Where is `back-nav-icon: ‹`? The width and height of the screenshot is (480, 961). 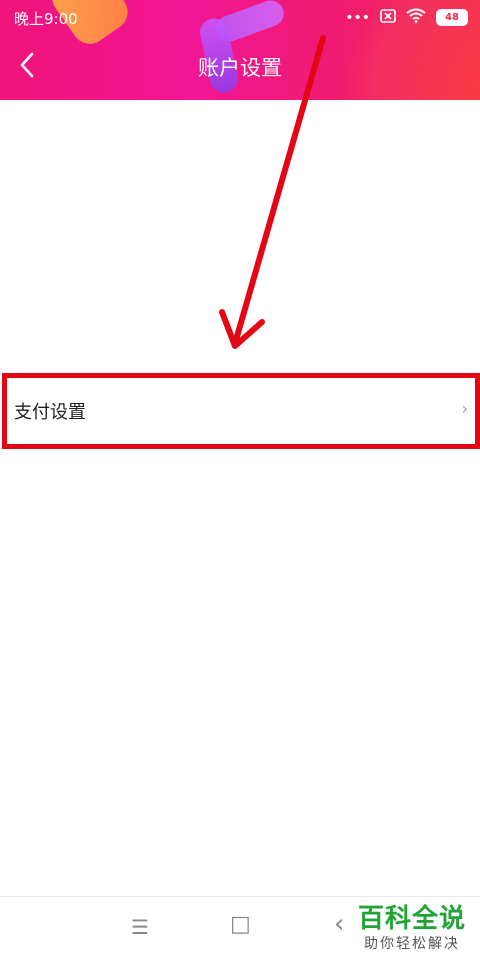 back-nav-icon: ‹ is located at coordinates (339, 924).